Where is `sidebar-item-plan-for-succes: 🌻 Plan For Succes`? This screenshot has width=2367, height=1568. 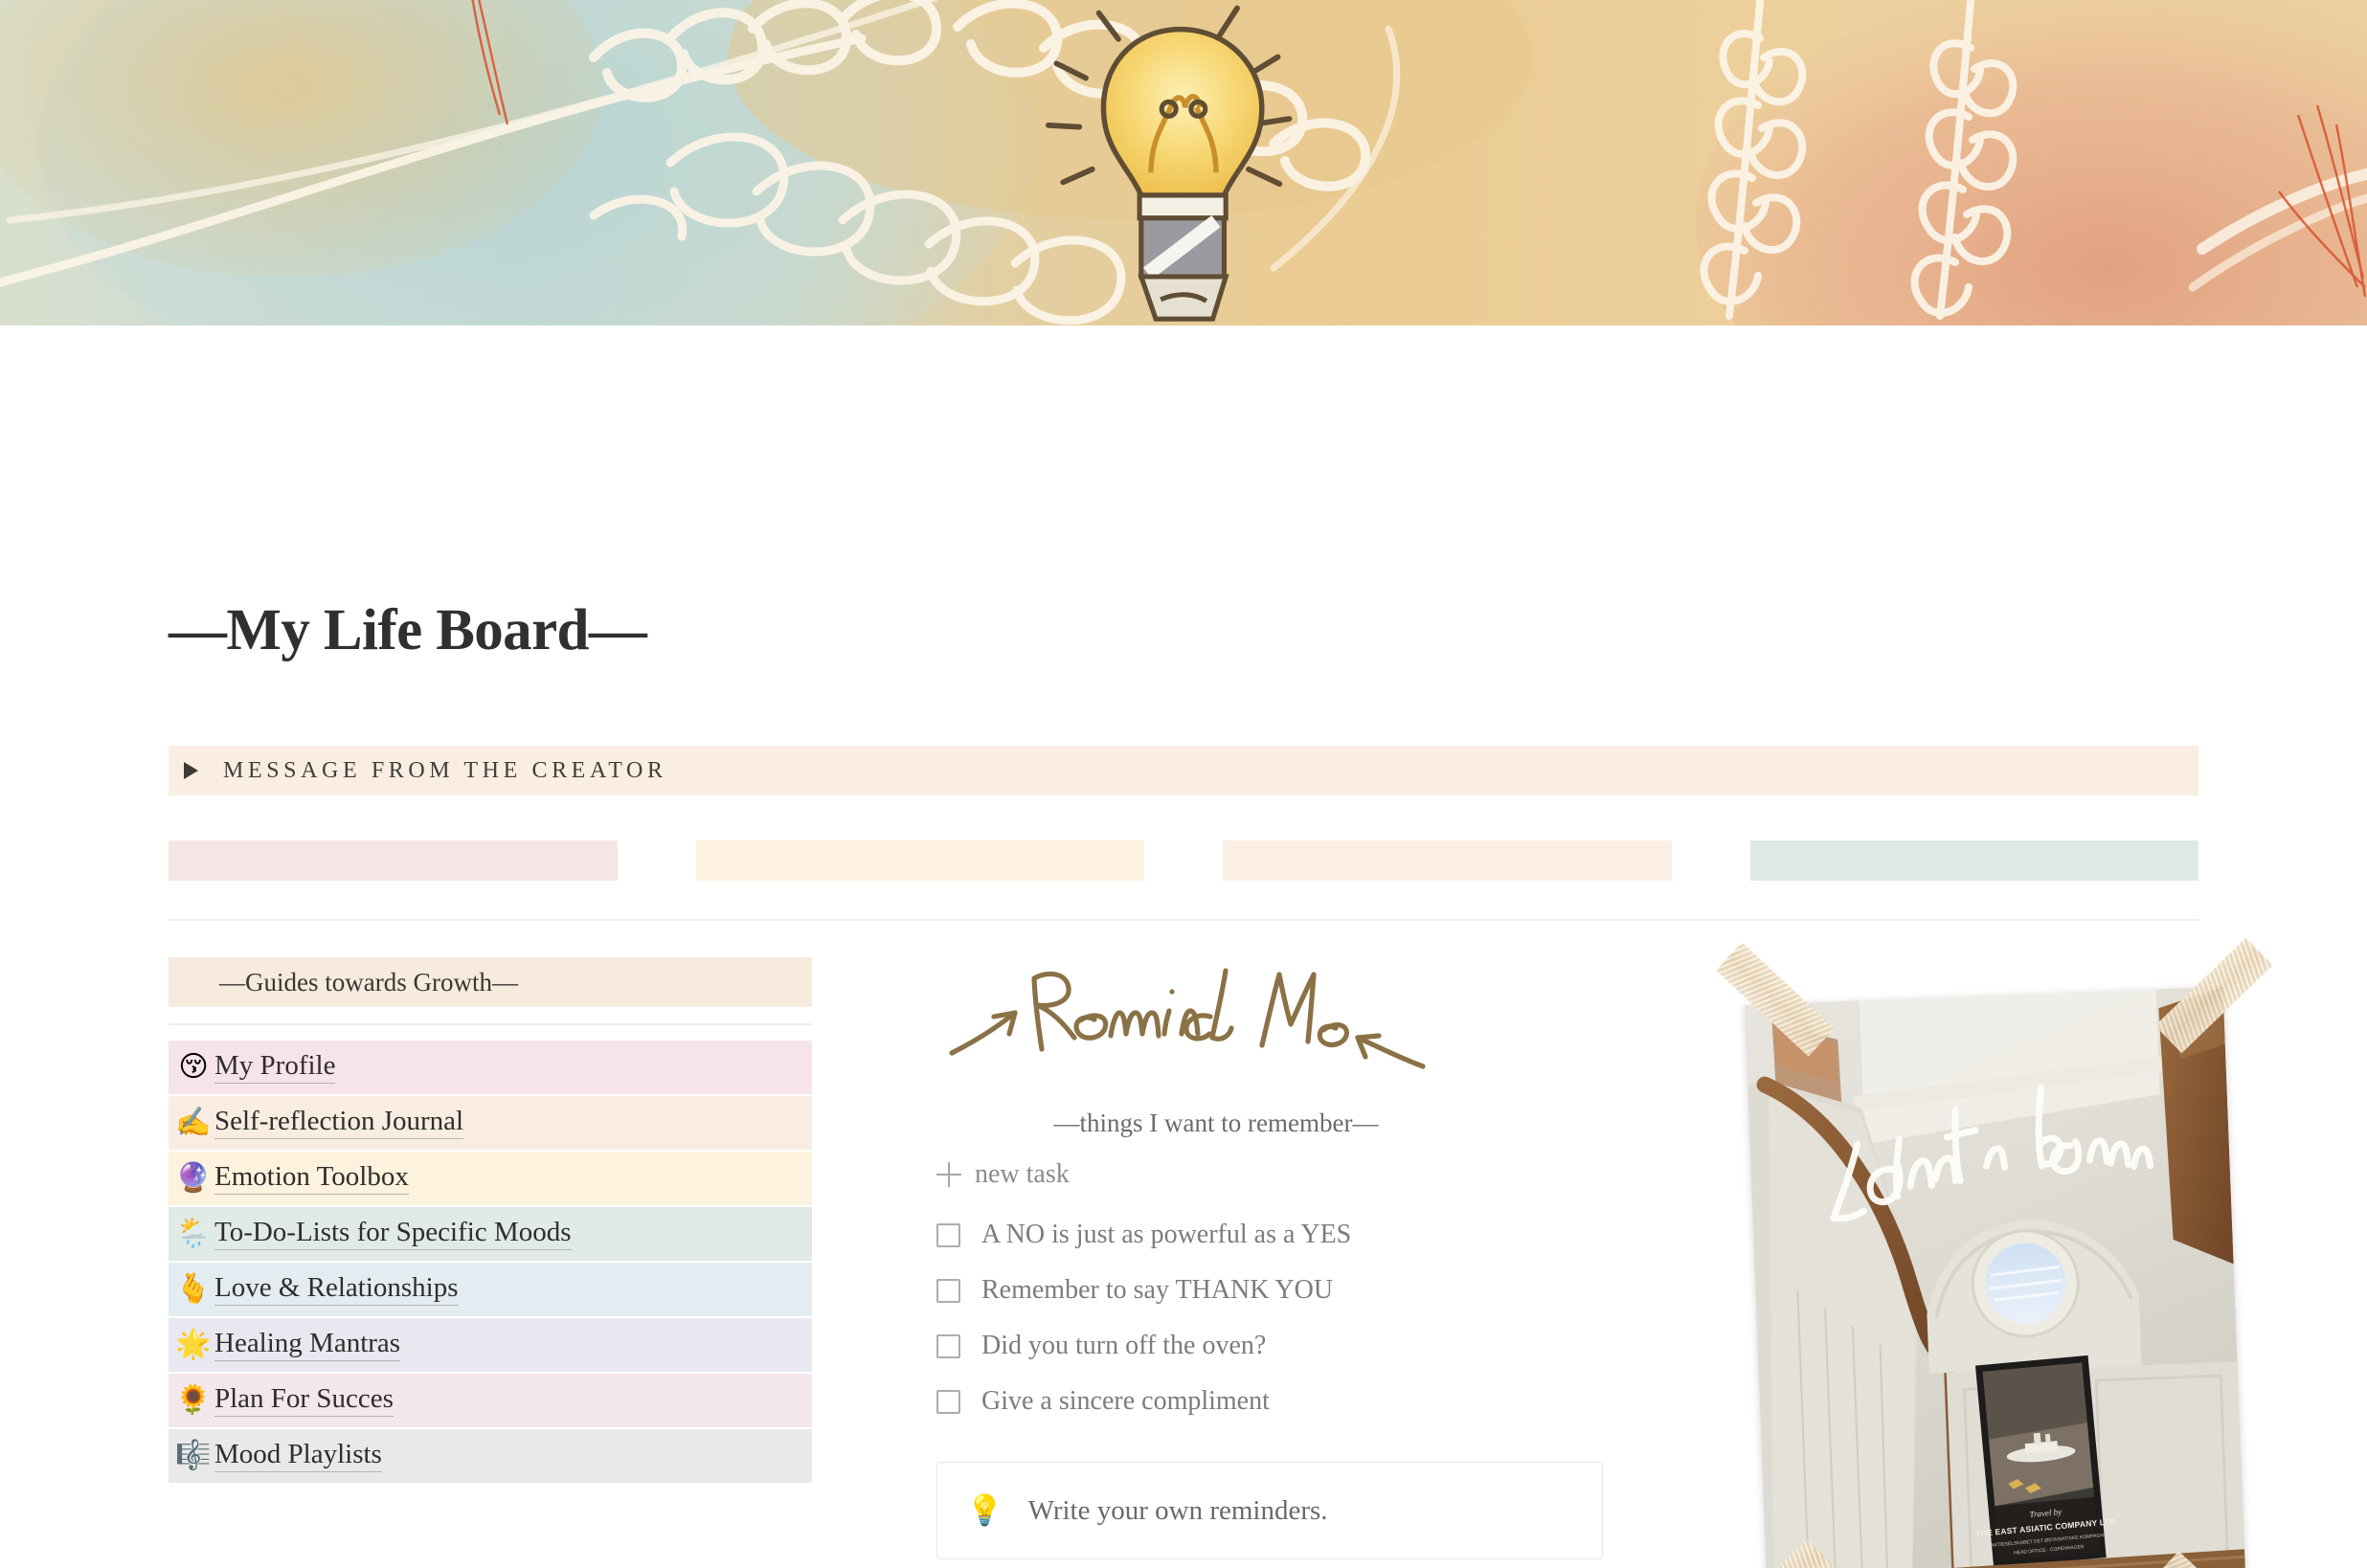 sidebar-item-plan-for-succes: 🌻 Plan For Succes is located at coordinates (490, 1401).